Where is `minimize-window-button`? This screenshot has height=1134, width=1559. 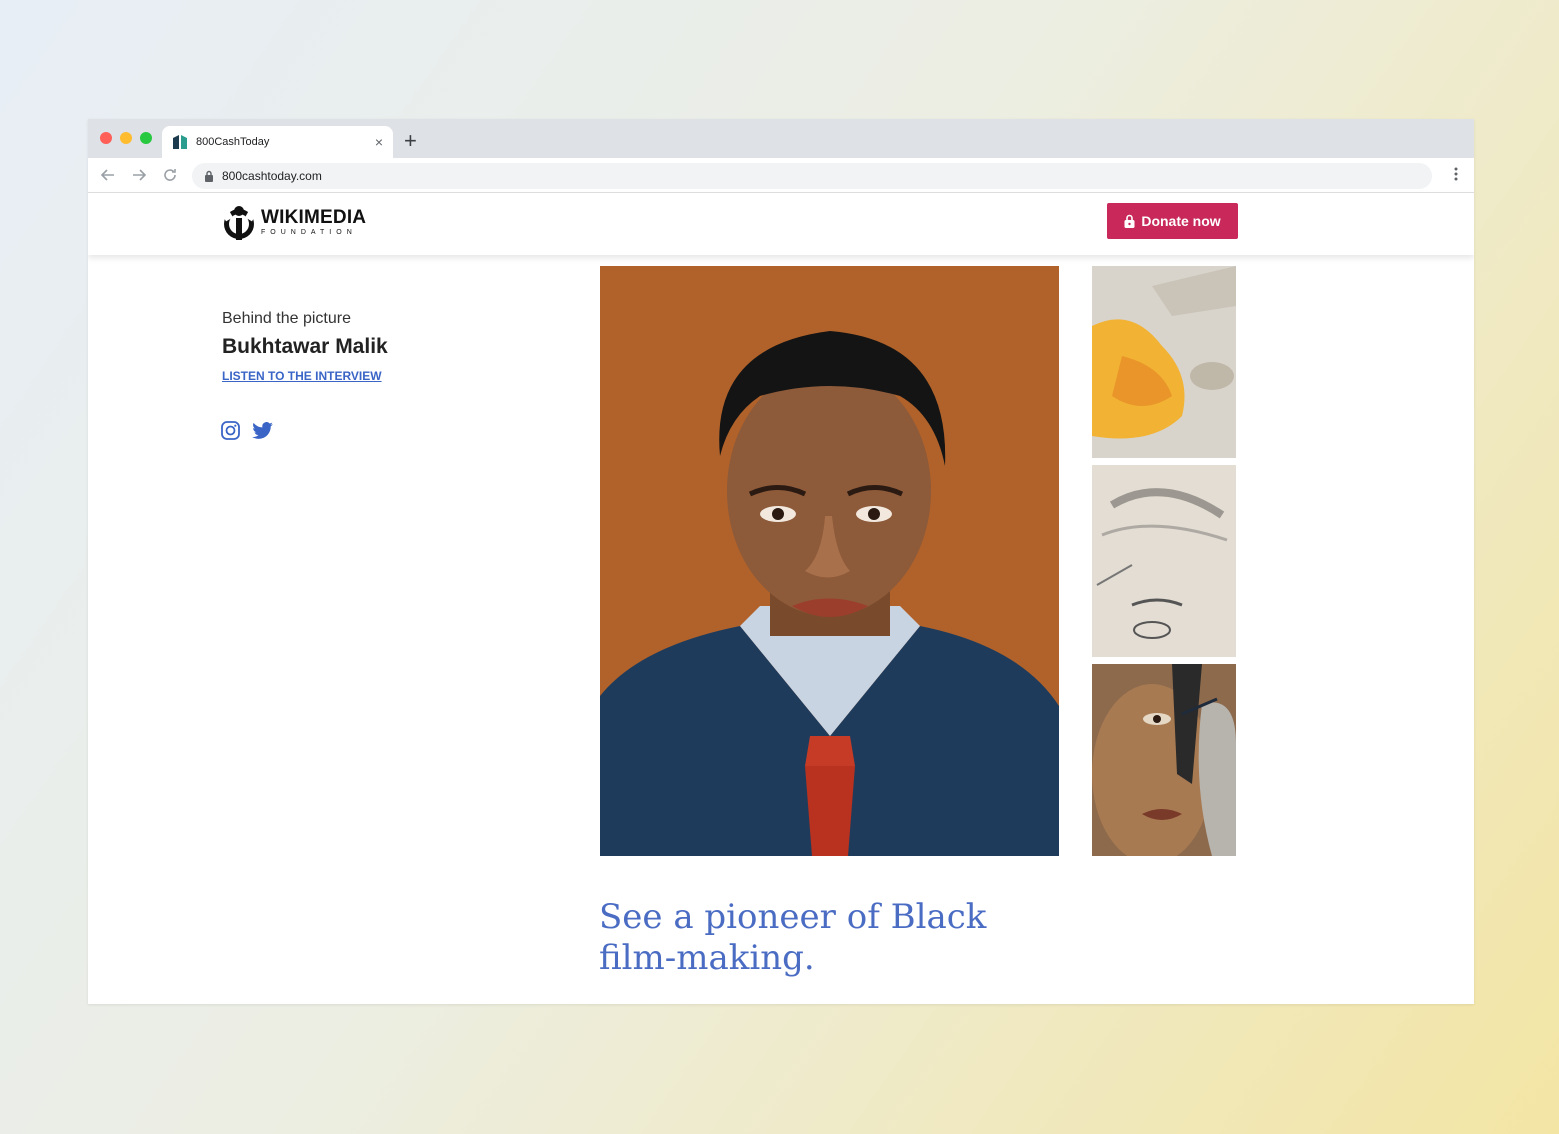 minimize-window-button is located at coordinates (126, 138).